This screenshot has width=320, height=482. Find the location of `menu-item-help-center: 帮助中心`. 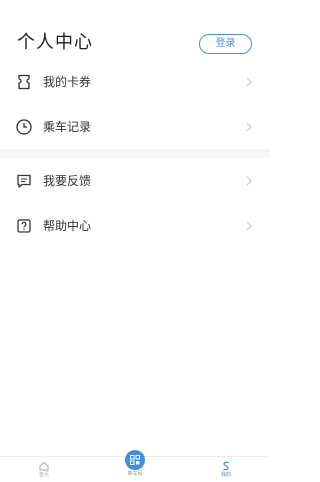

menu-item-help-center: 帮助中心 is located at coordinates (135, 226).